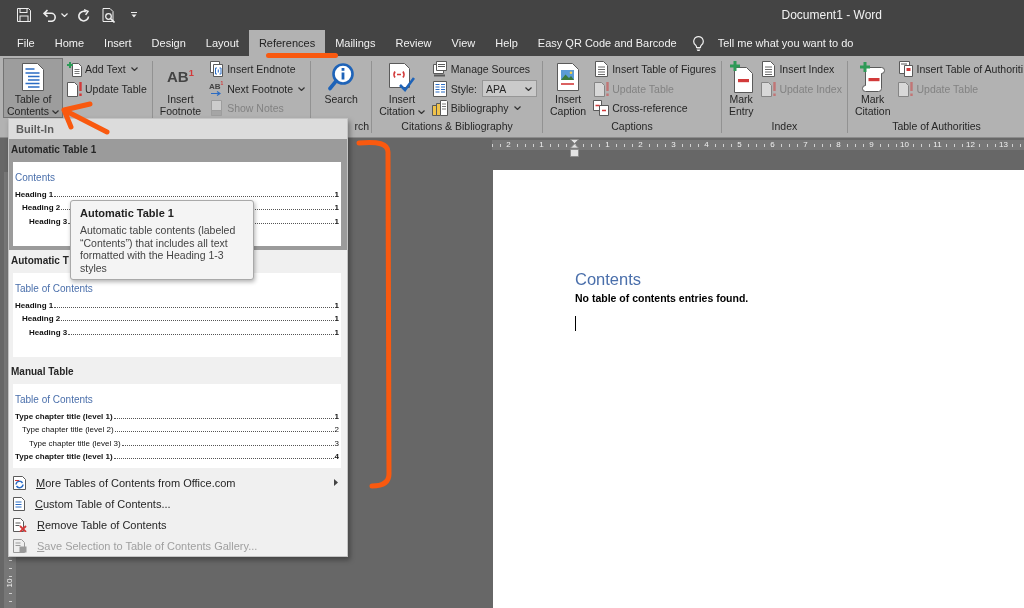 The image size is (1024, 608). I want to click on gallery-item-title: Automatic T, so click(40, 261).